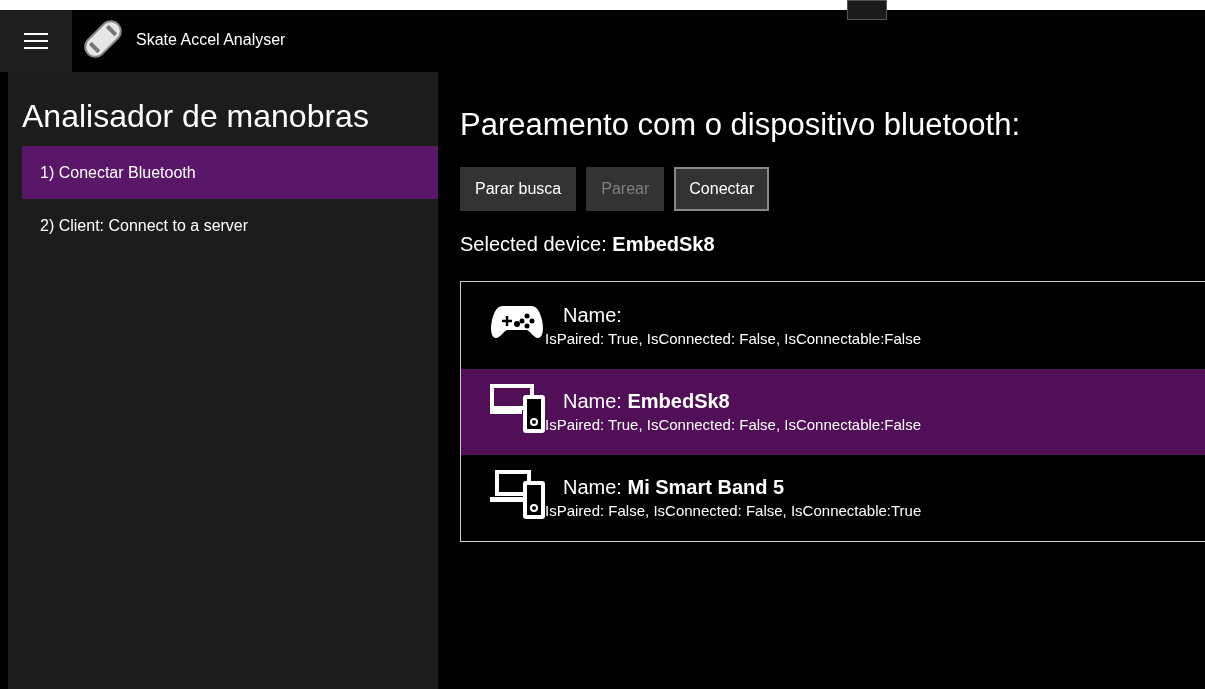 This screenshot has width=1205, height=689. I want to click on nav-item: 1) Conectar Bluetooth, so click(230, 172).